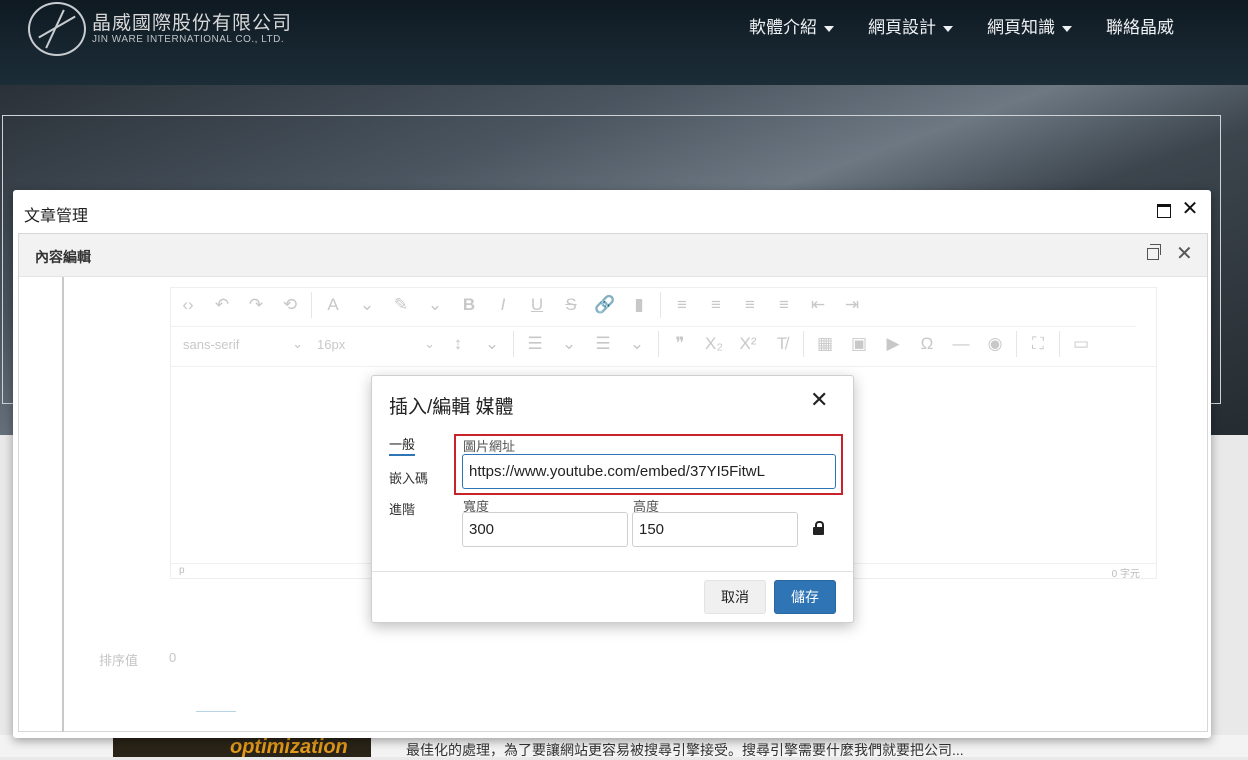 The image size is (1248, 760). Describe the element at coordinates (852, 305) in the screenshot. I see `indent-icon: ⇥` at that location.